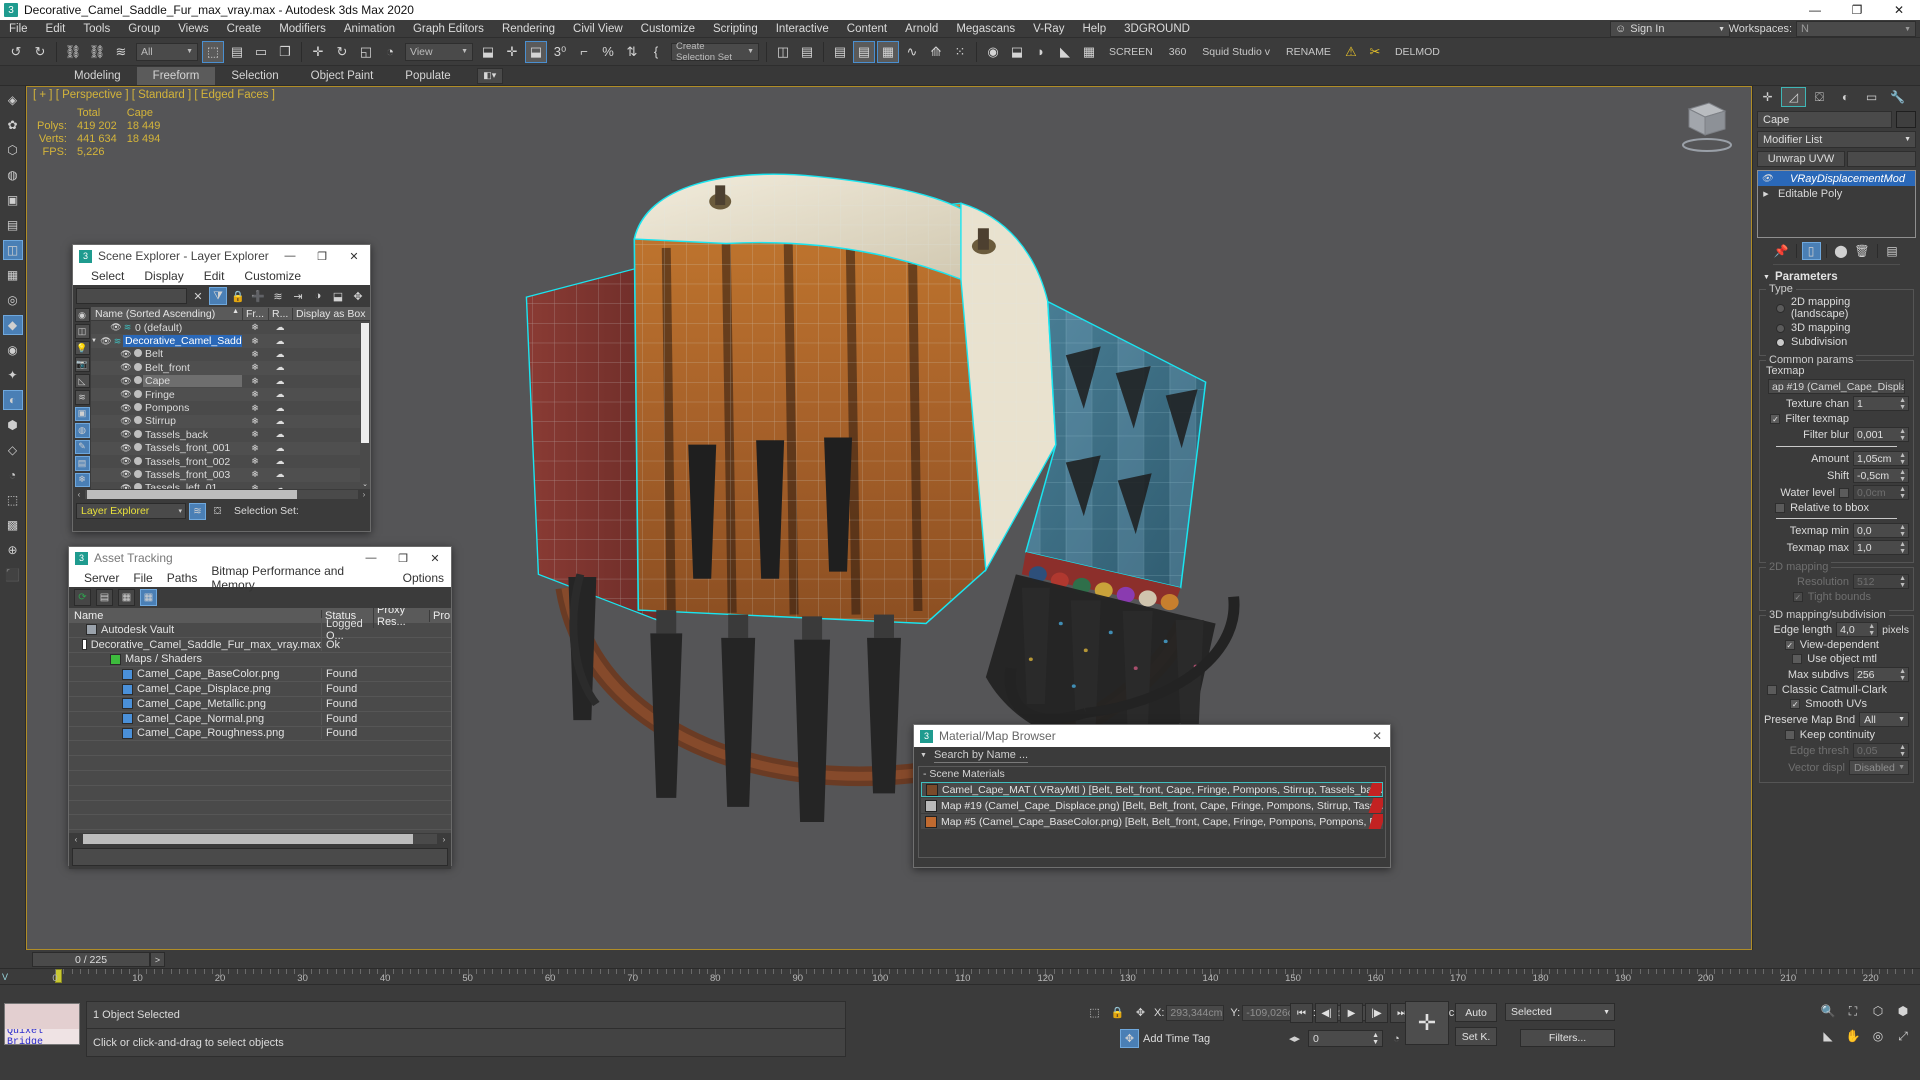 The width and height of the screenshot is (1920, 1080). Describe the element at coordinates (1892, 251) in the screenshot. I see `configure-sets-icon: ▤` at that location.